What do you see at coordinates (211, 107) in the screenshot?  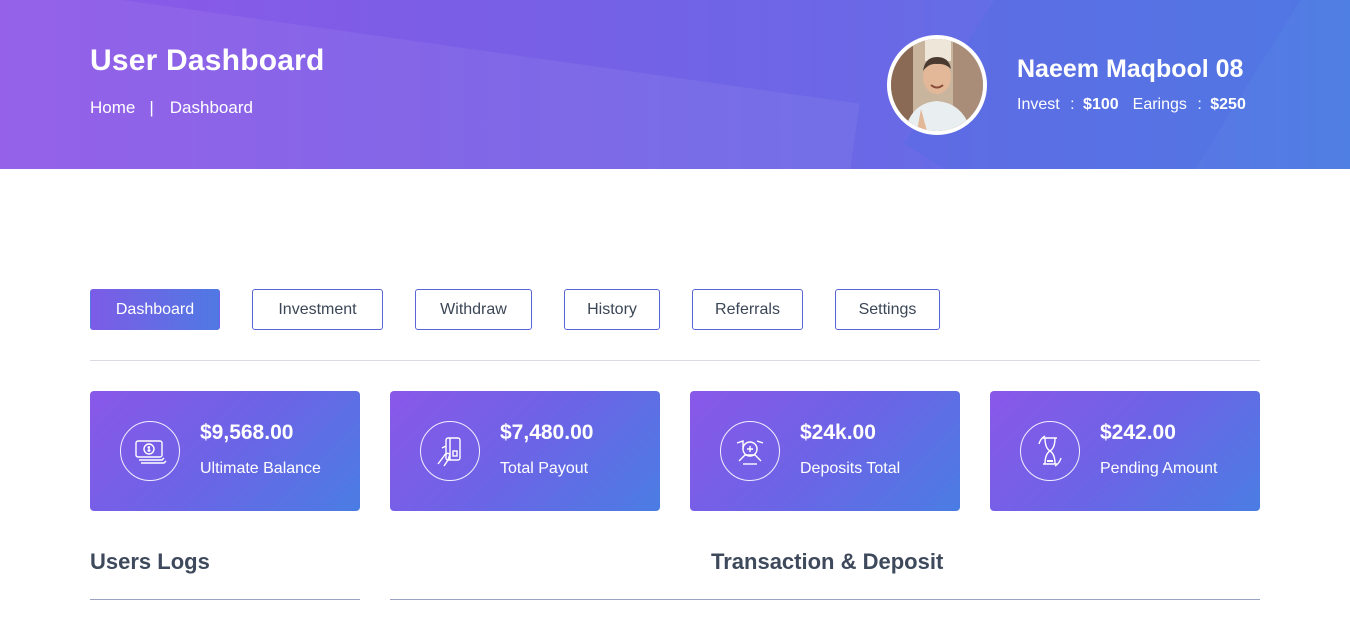 I see `breadcrumb-current: Dashboard` at bounding box center [211, 107].